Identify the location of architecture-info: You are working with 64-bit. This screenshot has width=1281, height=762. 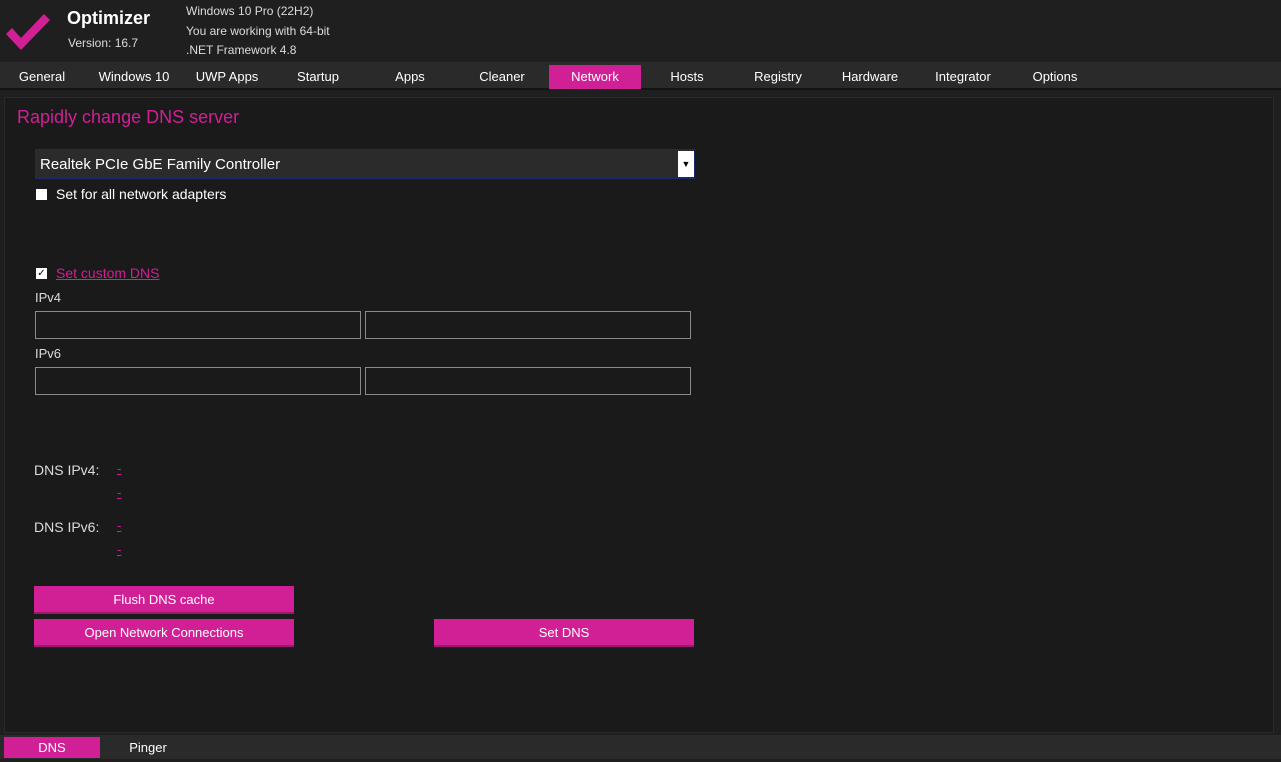
(258, 30).